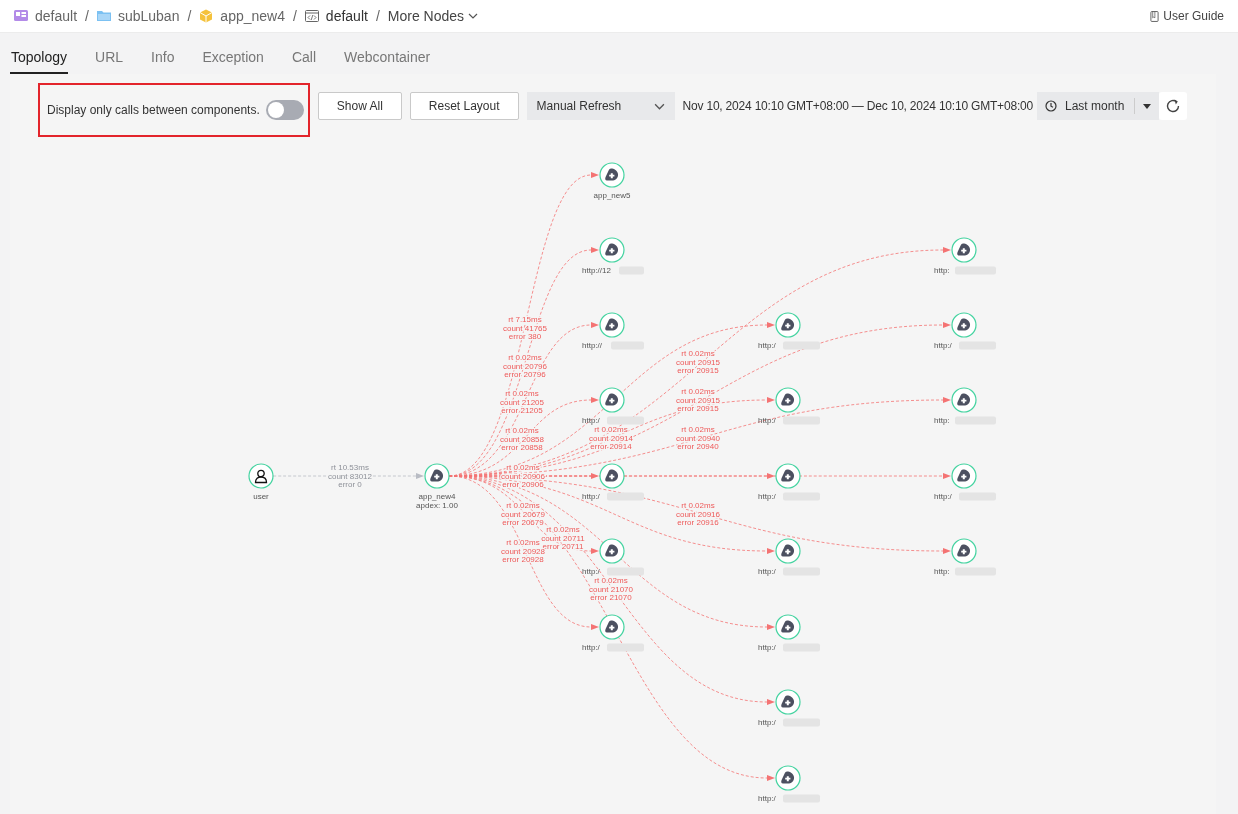 The image size is (1238, 814). Describe the element at coordinates (611, 589) in the screenshot. I see `edge-label: rt 0.02ms count 21070 error 21070` at that location.